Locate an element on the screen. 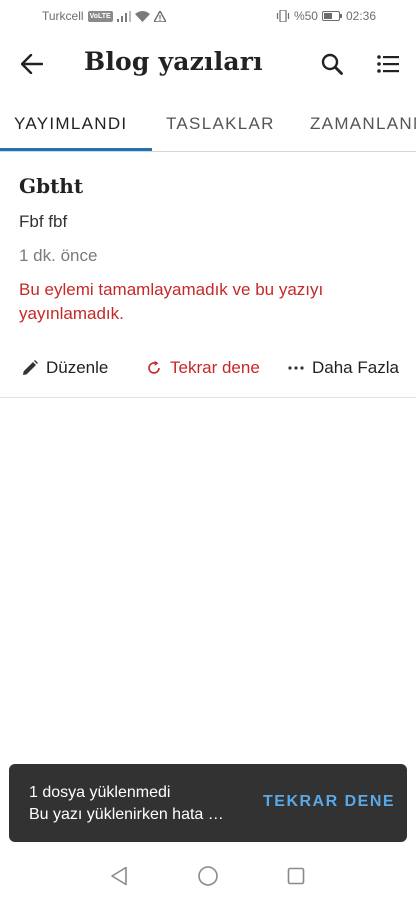 Image resolution: width=416 pixels, height=900 pixels. search-button is located at coordinates (332, 64).